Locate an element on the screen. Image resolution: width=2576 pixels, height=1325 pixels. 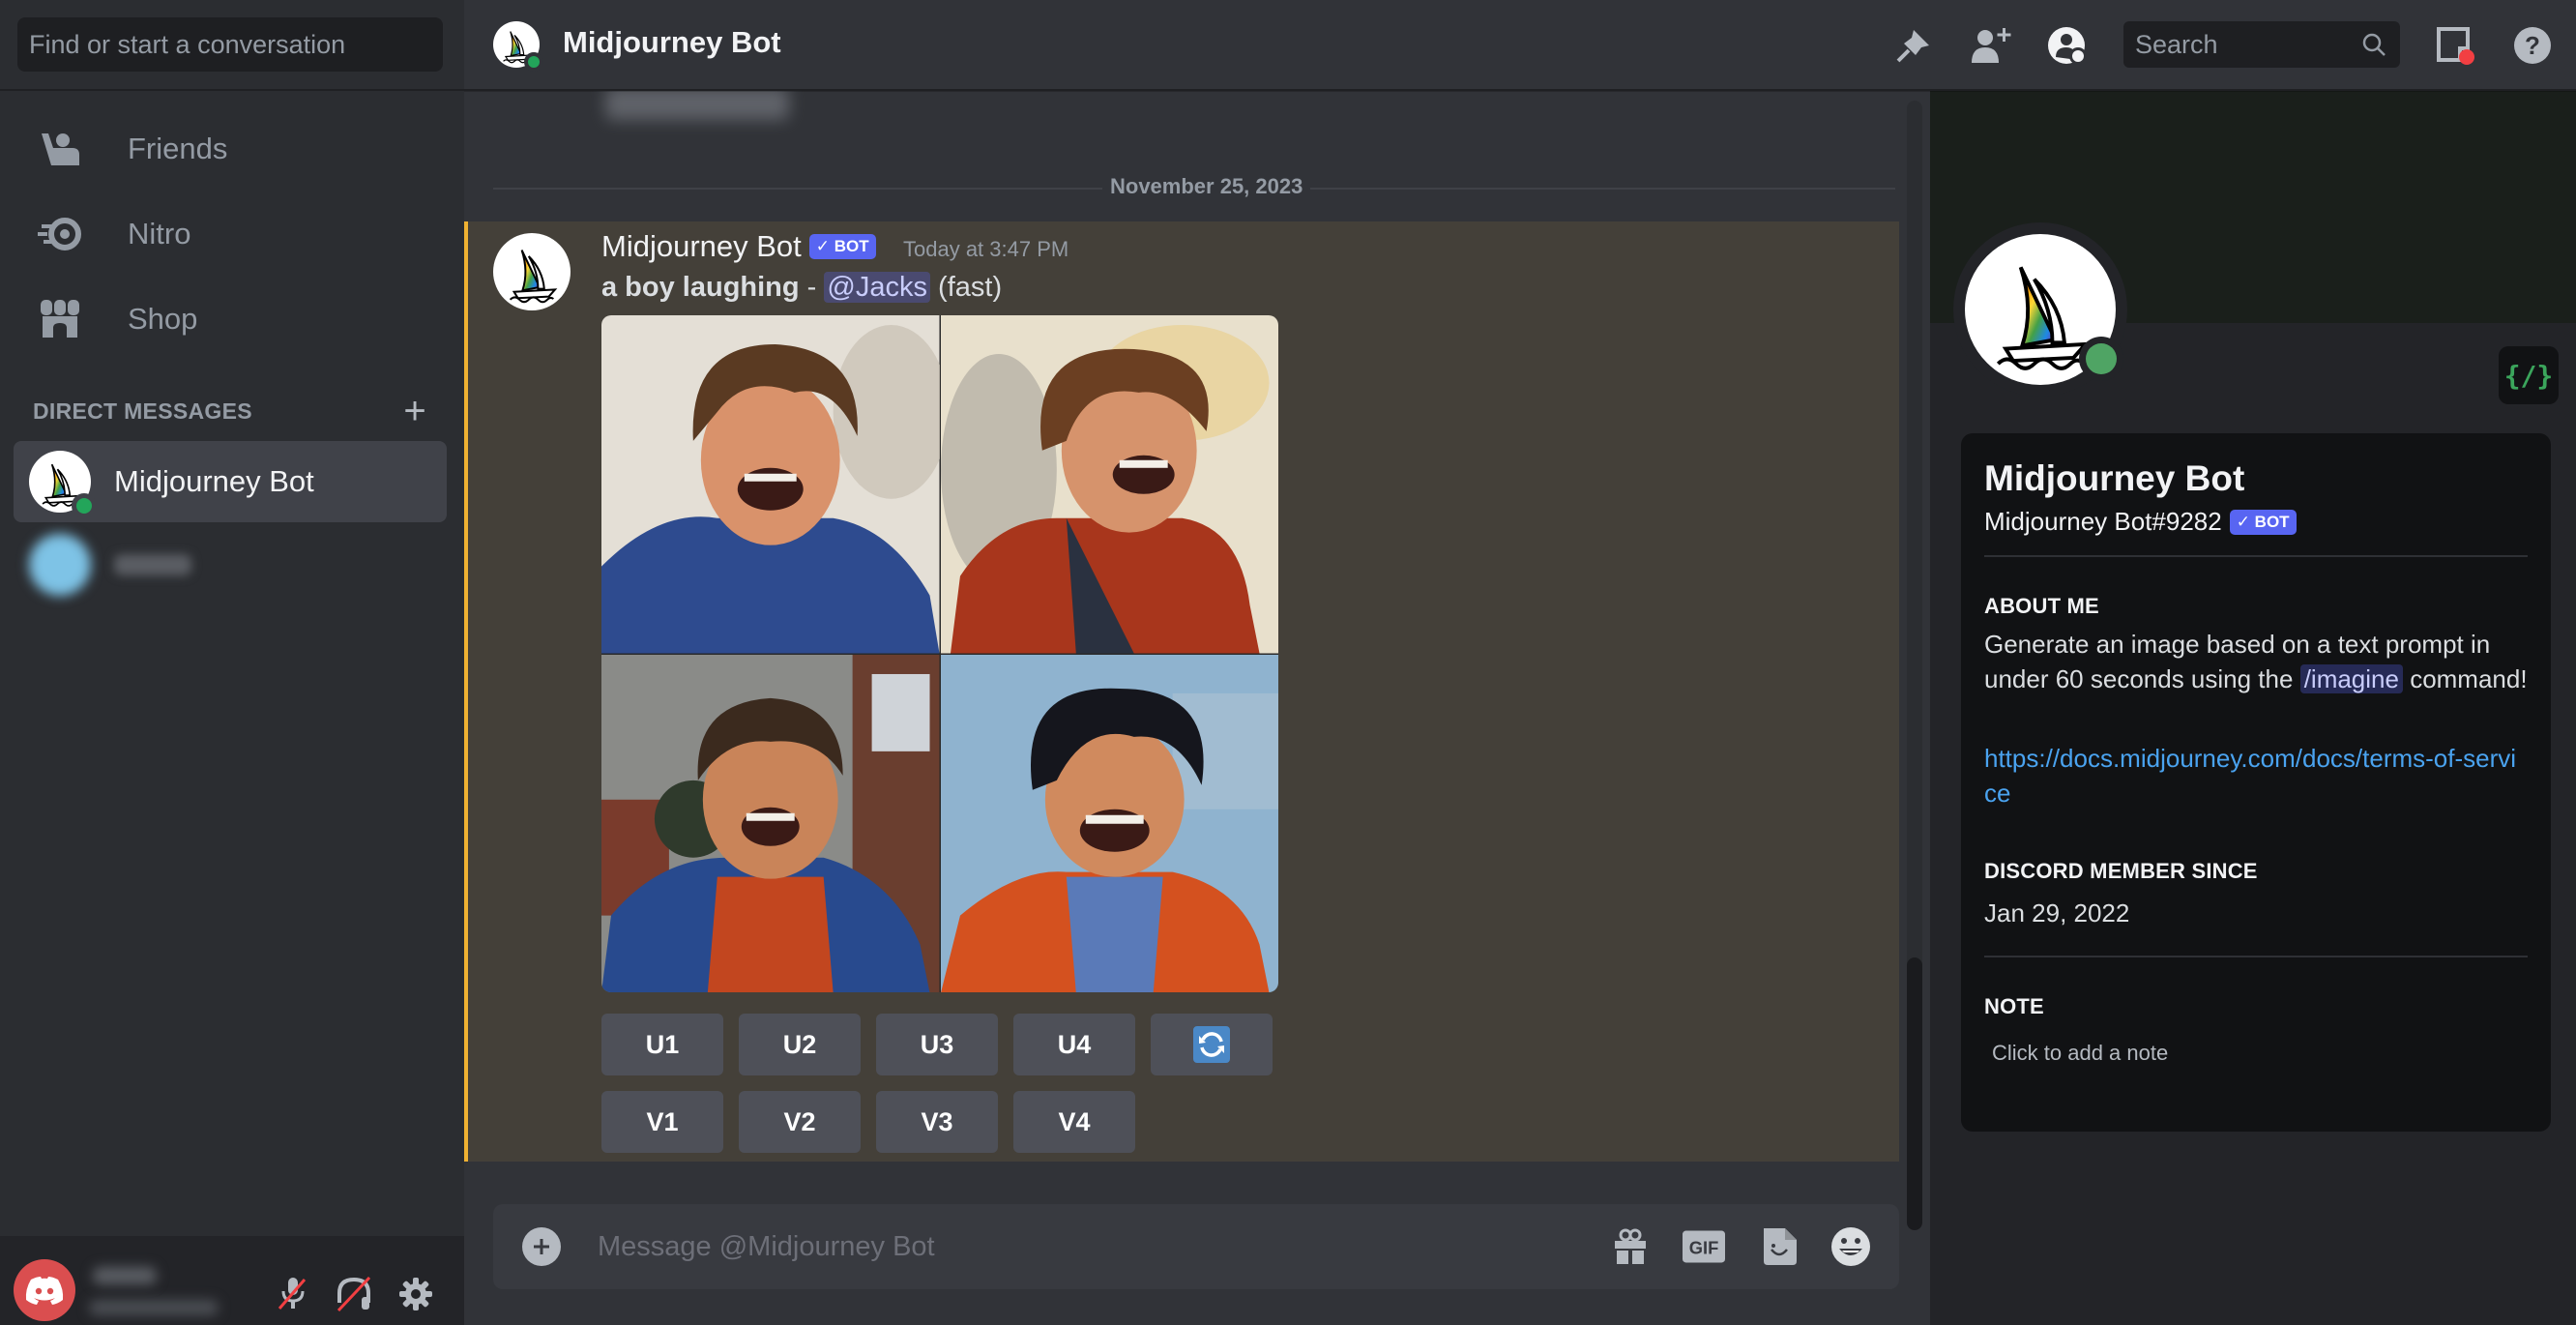
upscale-3-button: U3 is located at coordinates (937, 1044).